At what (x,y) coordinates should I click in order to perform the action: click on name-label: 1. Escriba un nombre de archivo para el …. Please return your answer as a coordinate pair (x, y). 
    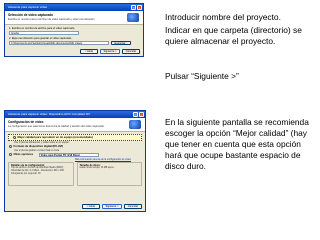
    Looking at the image, I should click on (42, 28).